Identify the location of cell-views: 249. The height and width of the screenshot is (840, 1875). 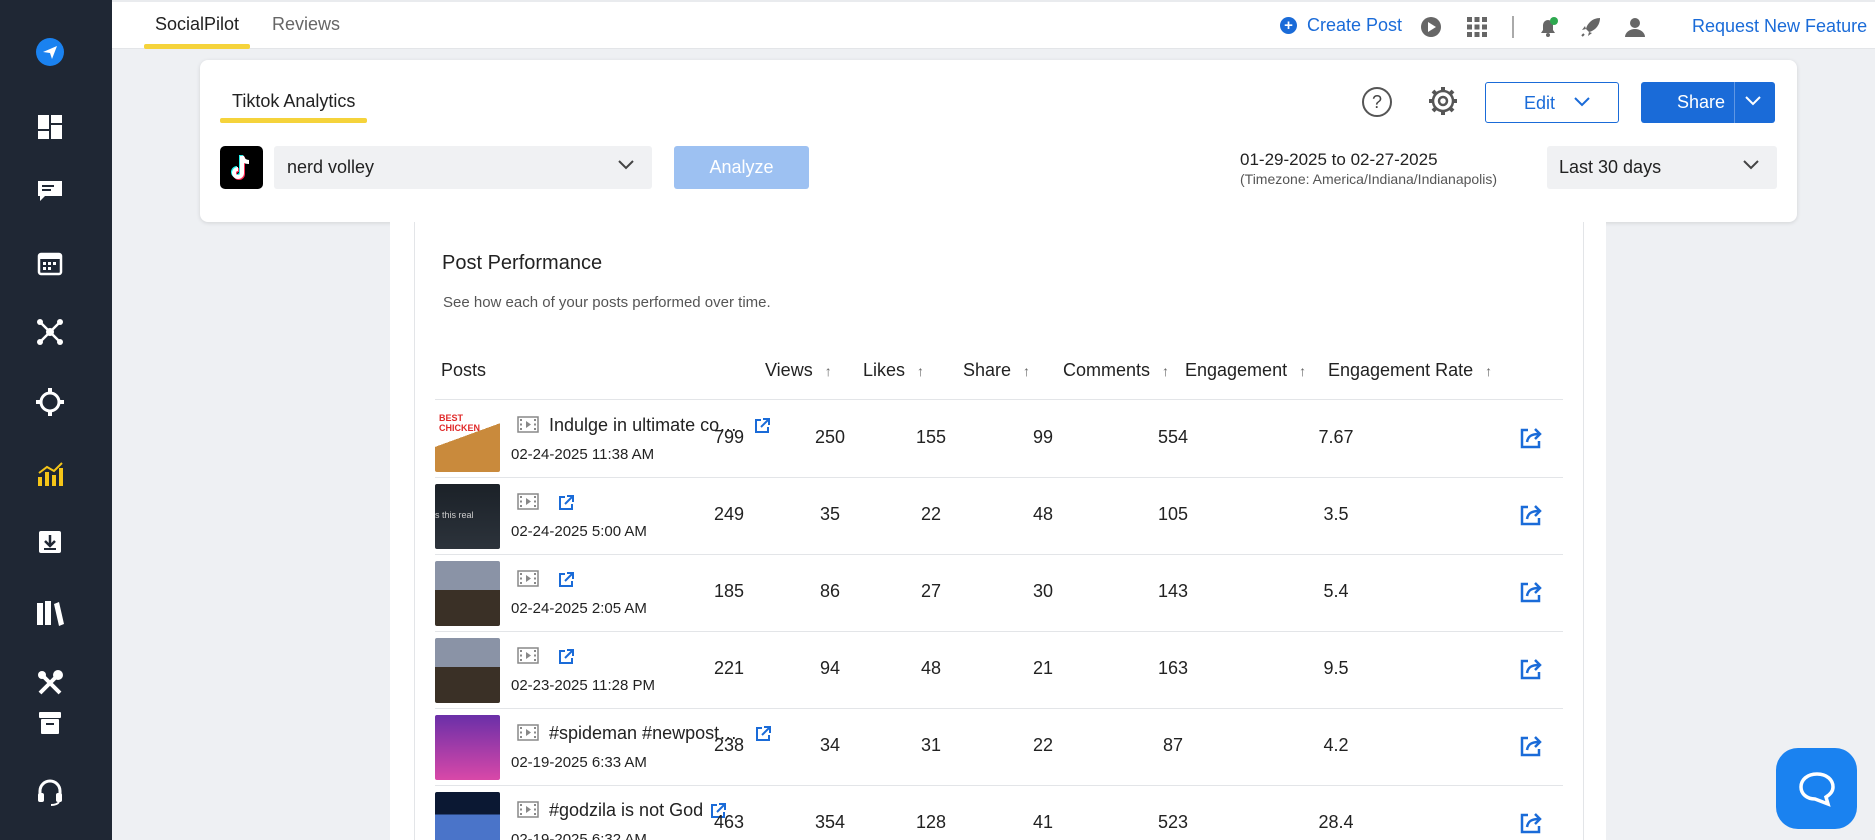
(729, 514).